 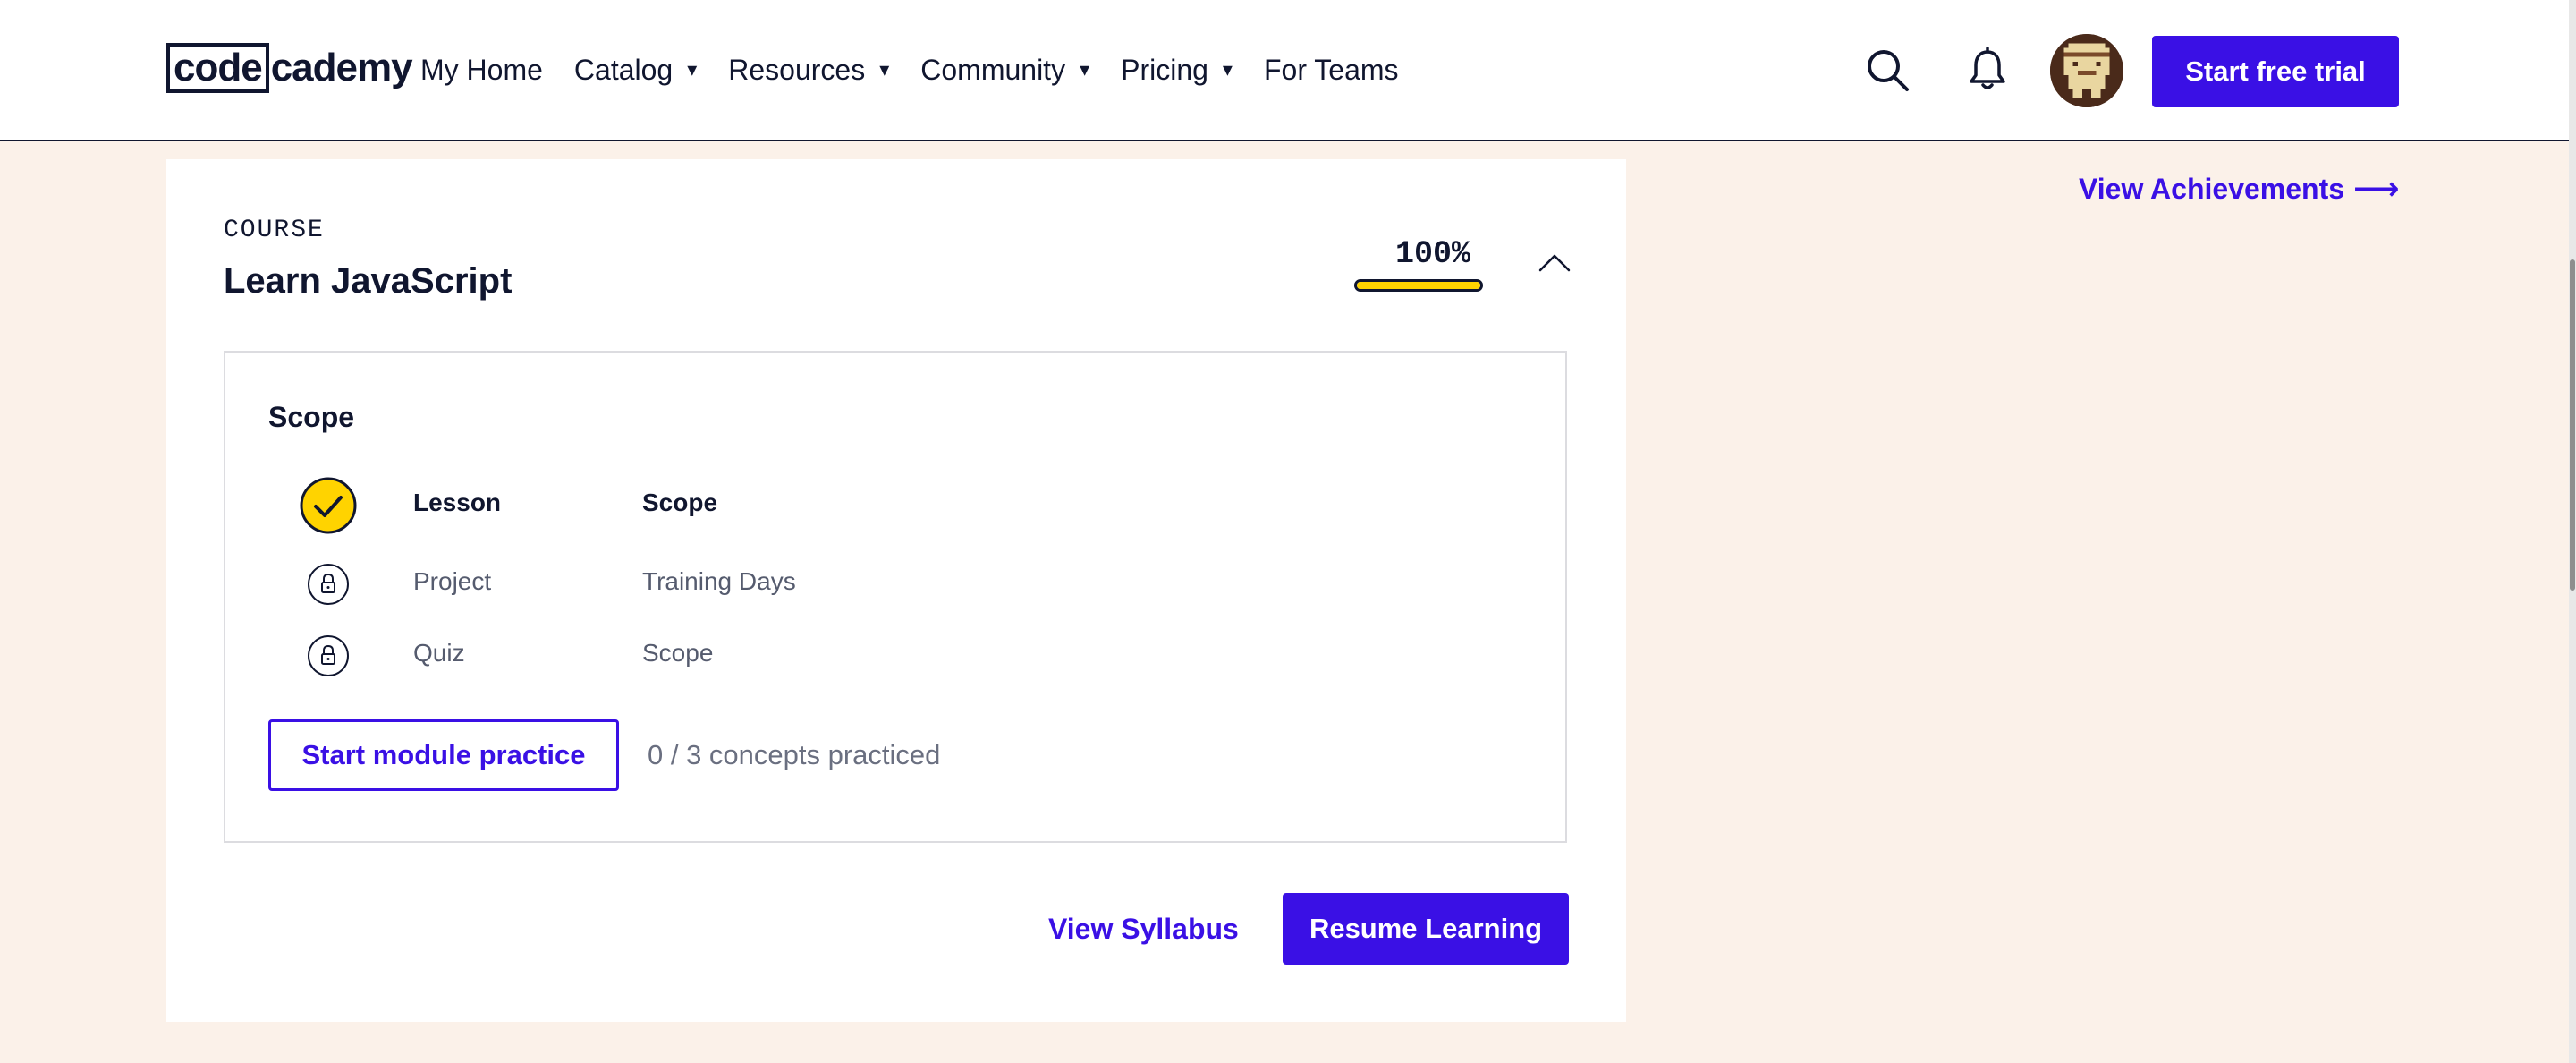 What do you see at coordinates (719, 581) in the screenshot?
I see `module-item-name: Training Days` at bounding box center [719, 581].